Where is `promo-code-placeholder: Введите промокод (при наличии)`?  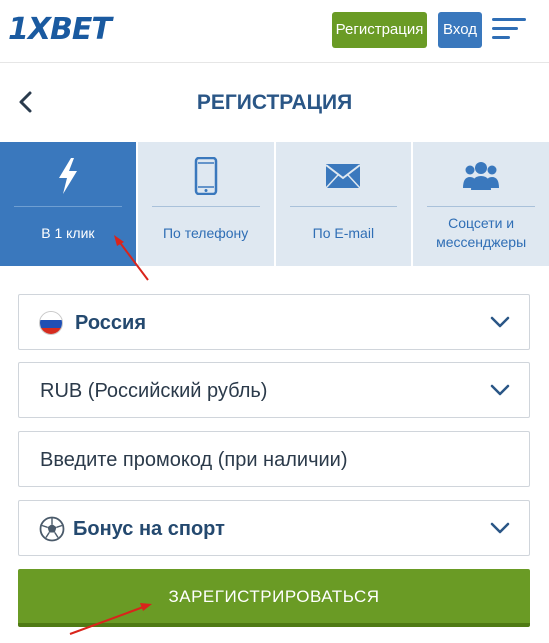 promo-code-placeholder: Введите промокод (при наличии) is located at coordinates (194, 460).